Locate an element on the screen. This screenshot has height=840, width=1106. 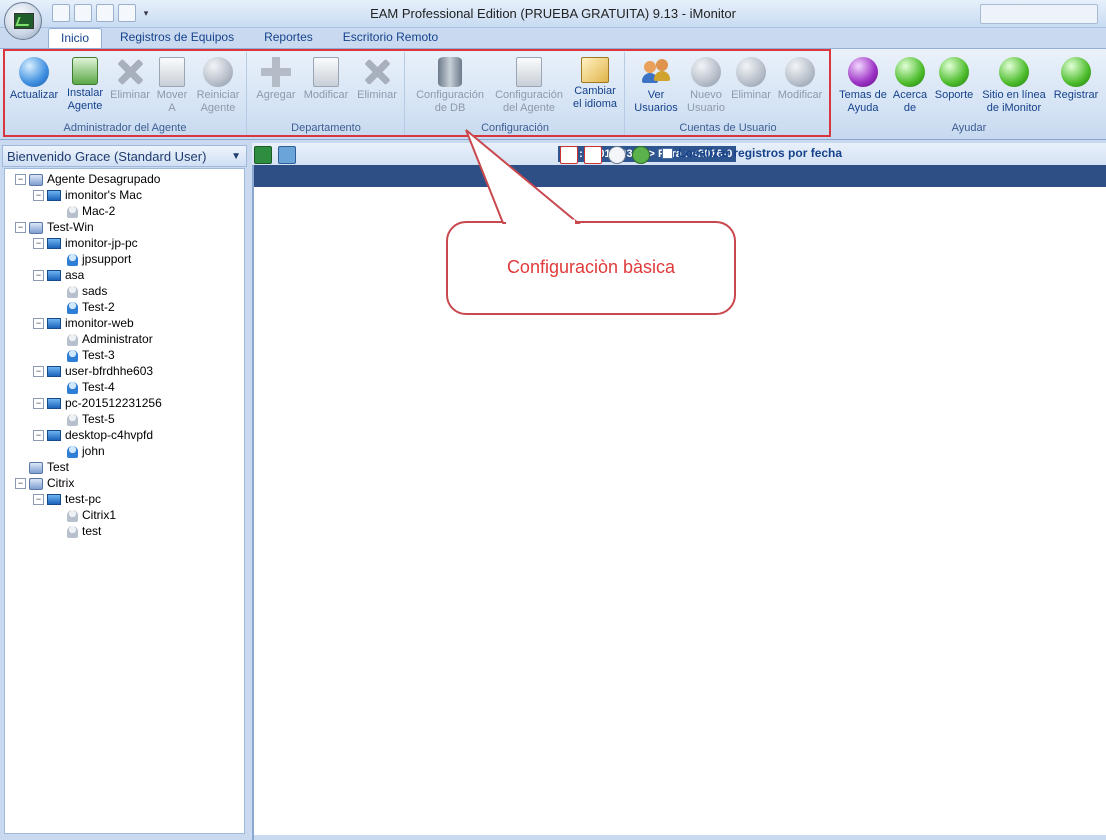
tree-node-user-on: Test-2 is located at coordinates (84, 307).